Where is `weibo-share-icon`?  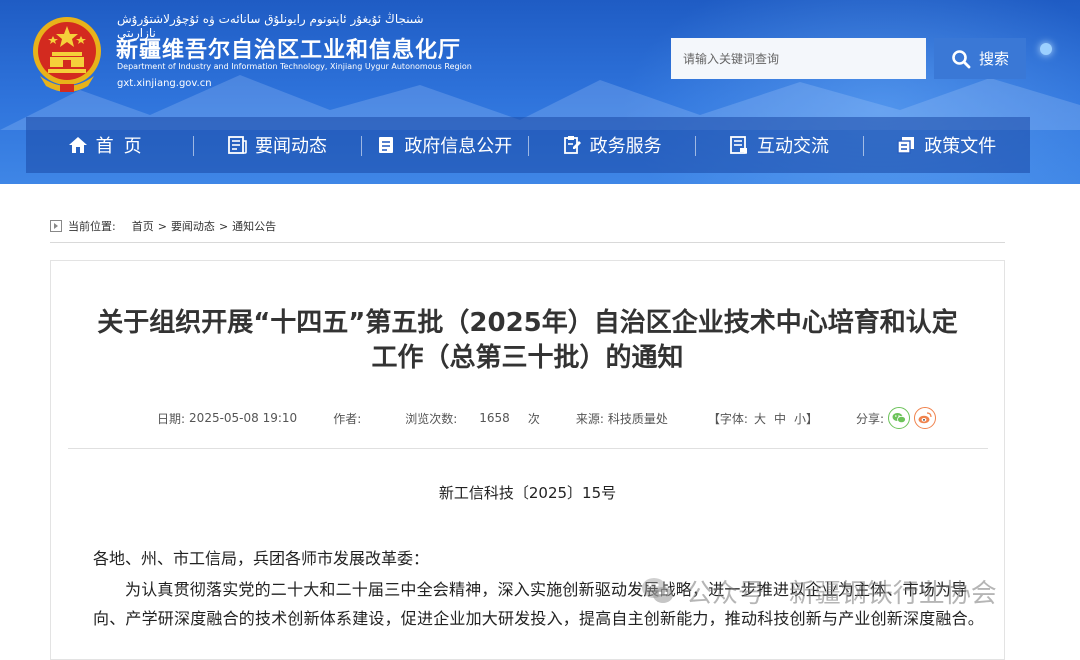 weibo-share-icon is located at coordinates (925, 418).